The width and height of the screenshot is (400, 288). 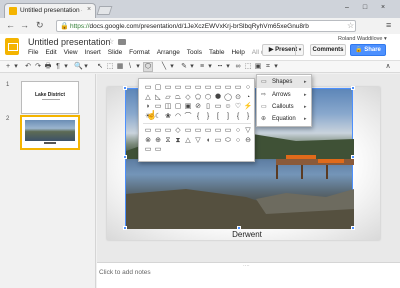 What do you see at coordinates (104, 10) in the screenshot?
I see `new-tab-button` at bounding box center [104, 10].